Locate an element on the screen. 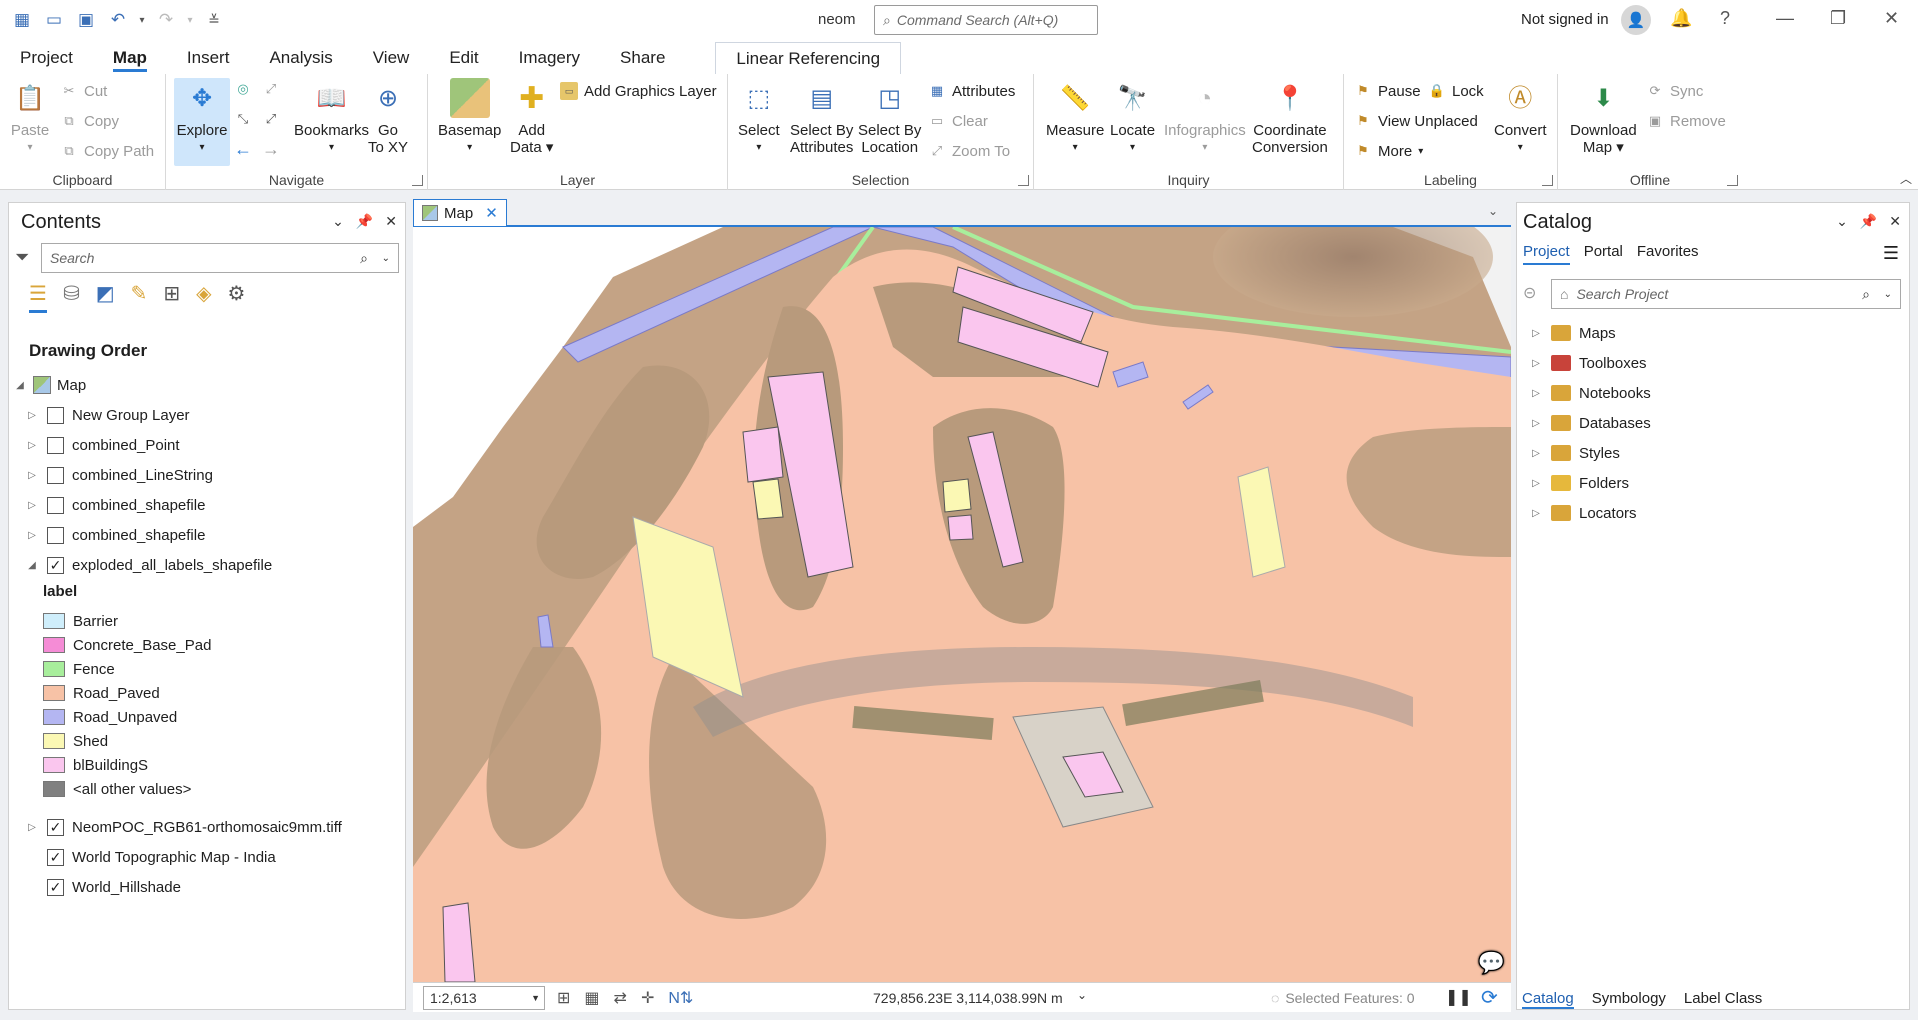  catalog-tab-favorites: Favorites is located at coordinates (1668, 254).